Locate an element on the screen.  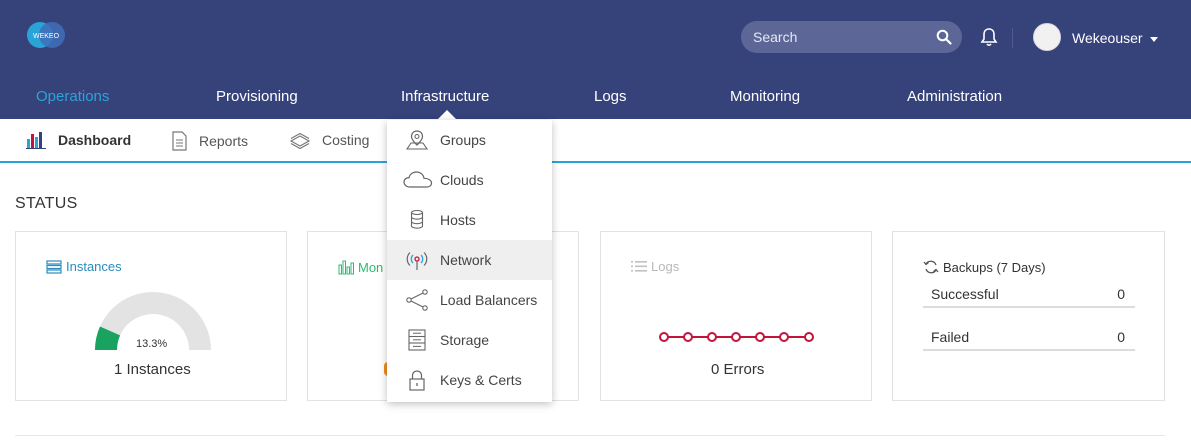
menu-item-keys-certs: Keys & Certs is located at coordinates (469, 380).